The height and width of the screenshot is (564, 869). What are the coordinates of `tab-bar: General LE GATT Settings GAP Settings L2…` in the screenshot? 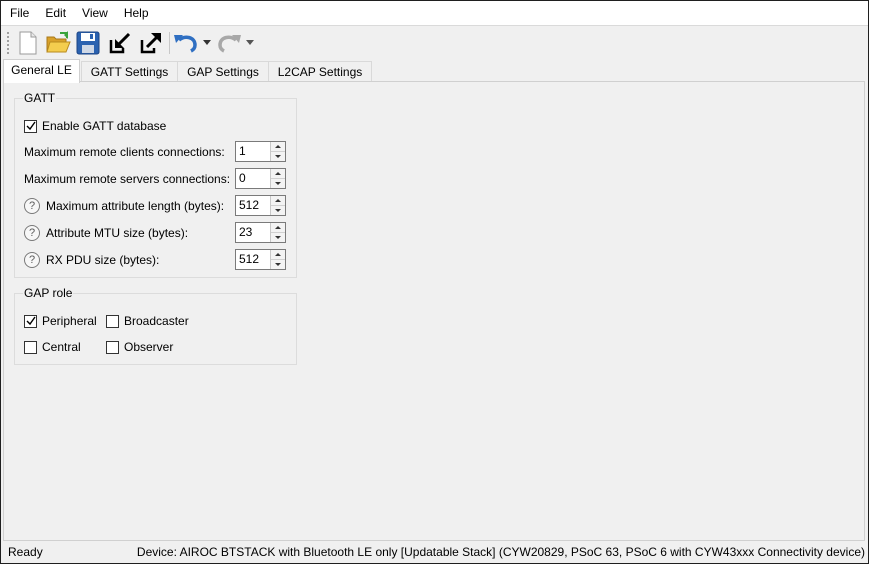 It's located at (434, 71).